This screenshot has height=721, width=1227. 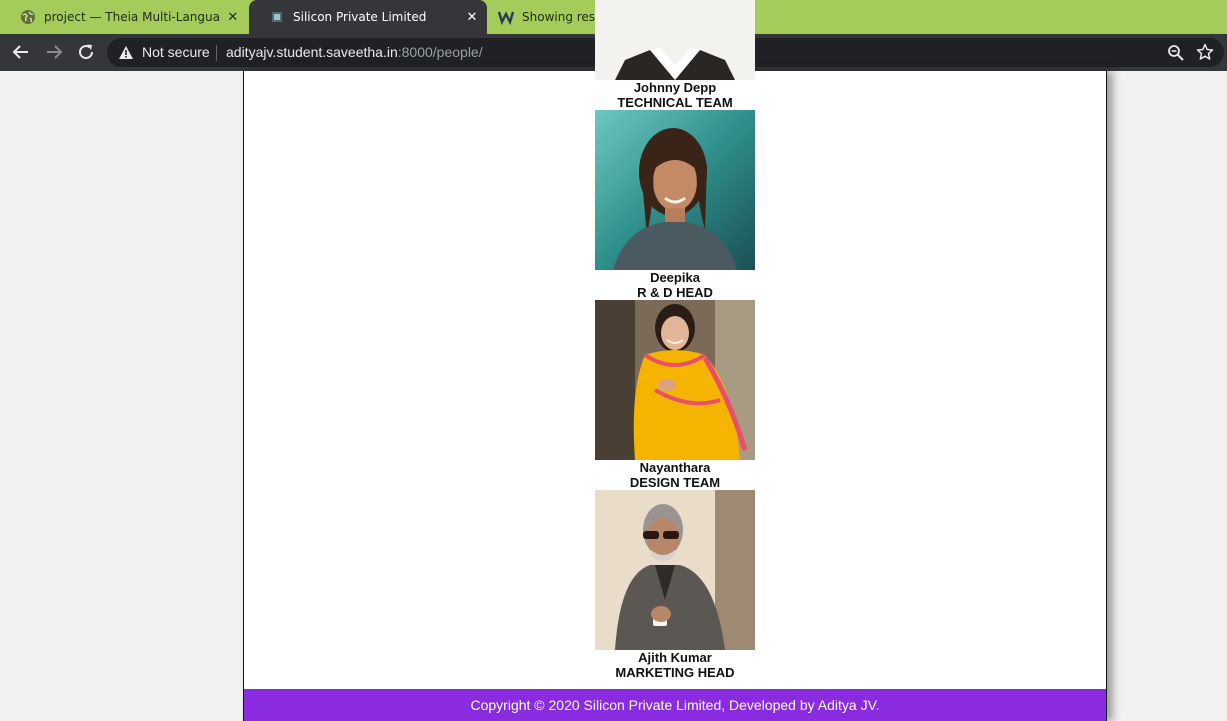 What do you see at coordinates (131, 17) in the screenshot?
I see `tab-title: project — Theia Multi-Language` at bounding box center [131, 17].